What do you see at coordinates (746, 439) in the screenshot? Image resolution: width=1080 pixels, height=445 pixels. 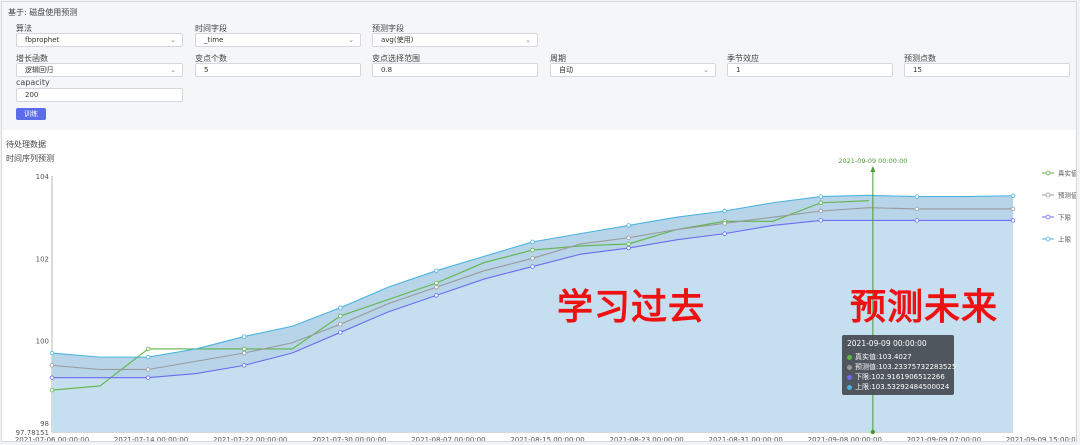 I see `x-tick-label: 2021-08-31 00:00:00` at bounding box center [746, 439].